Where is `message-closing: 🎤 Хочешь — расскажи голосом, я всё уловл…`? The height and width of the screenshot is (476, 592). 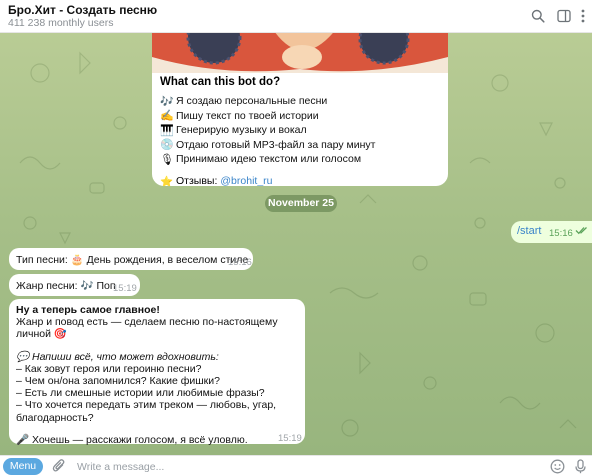
message-closing: 🎤 Хочешь — расскажи голосом, я всё уловл… is located at coordinates (132, 439).